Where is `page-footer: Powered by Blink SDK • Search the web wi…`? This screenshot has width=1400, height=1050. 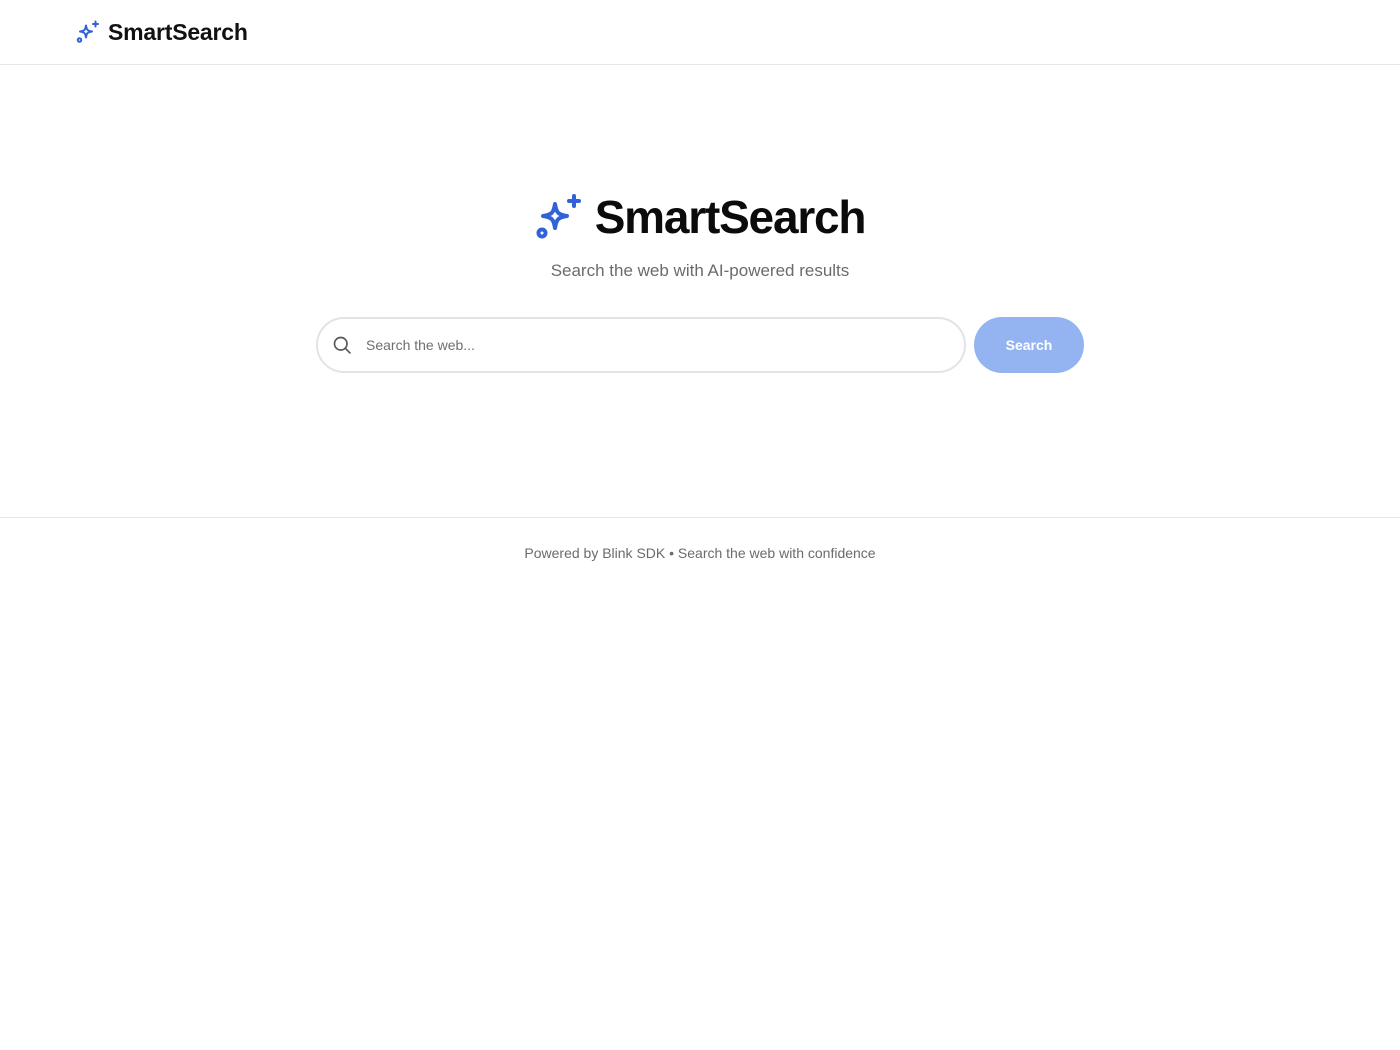
page-footer: Powered by Blink SDK • Search the web wi… is located at coordinates (700, 552).